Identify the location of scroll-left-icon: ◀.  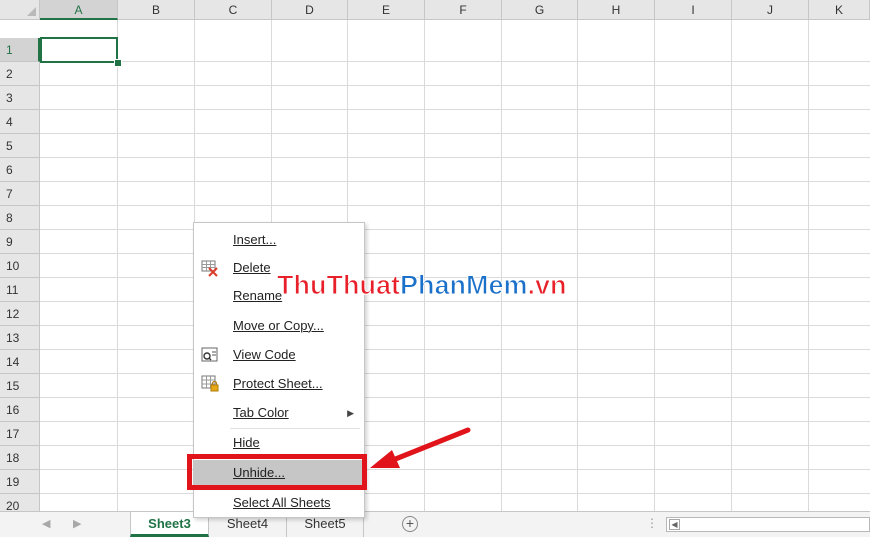
(674, 524).